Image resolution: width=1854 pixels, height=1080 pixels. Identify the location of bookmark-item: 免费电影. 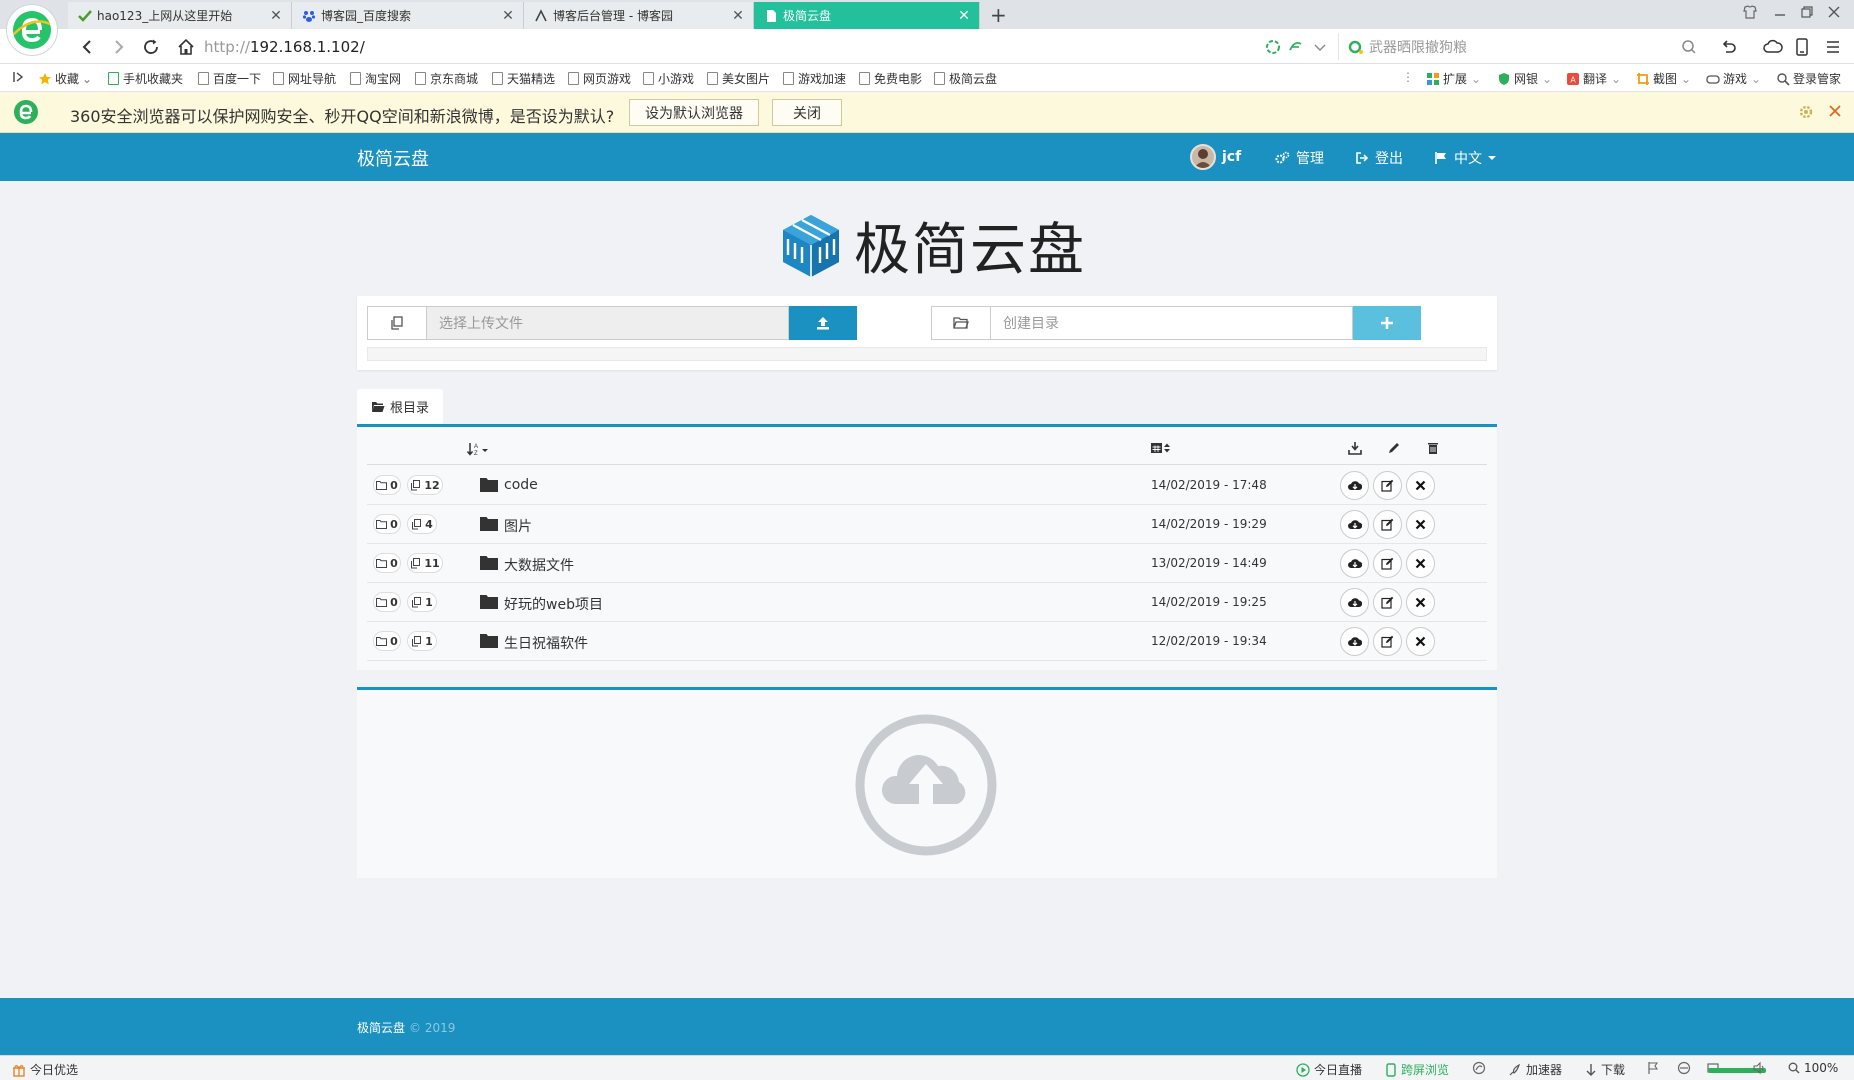
(890, 78).